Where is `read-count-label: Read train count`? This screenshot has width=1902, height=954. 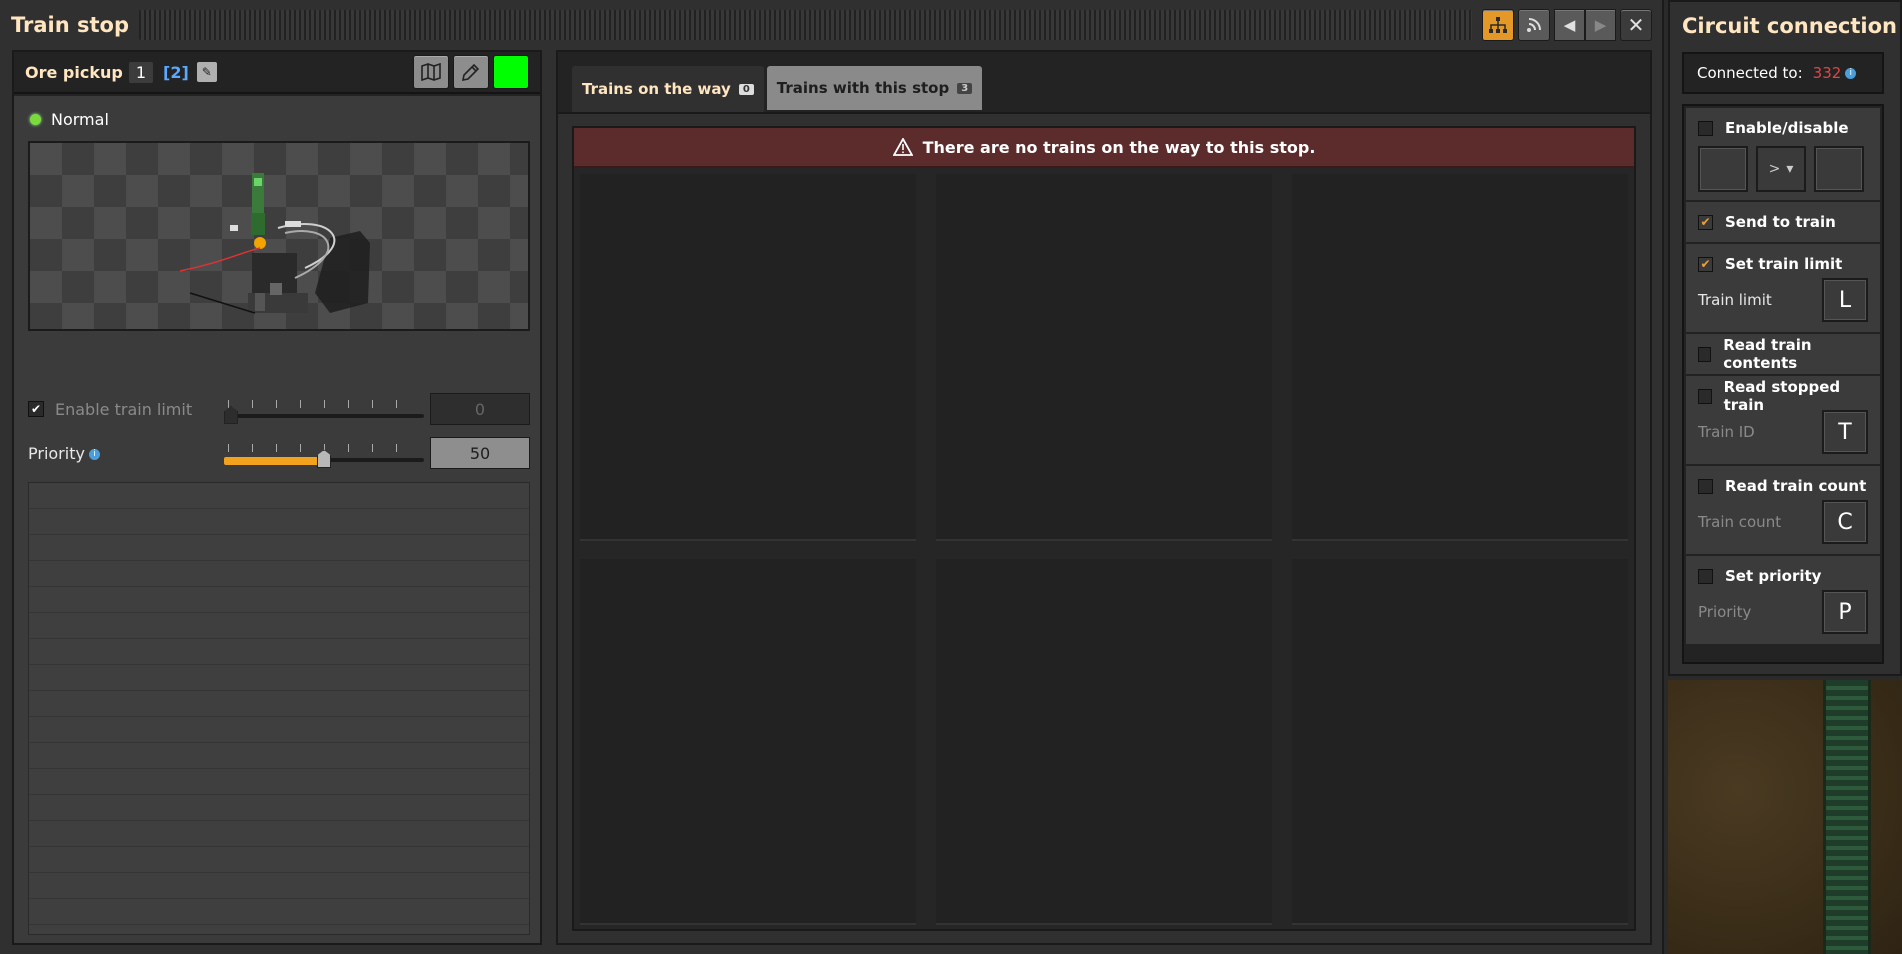
read-count-label: Read train count is located at coordinates (1796, 486).